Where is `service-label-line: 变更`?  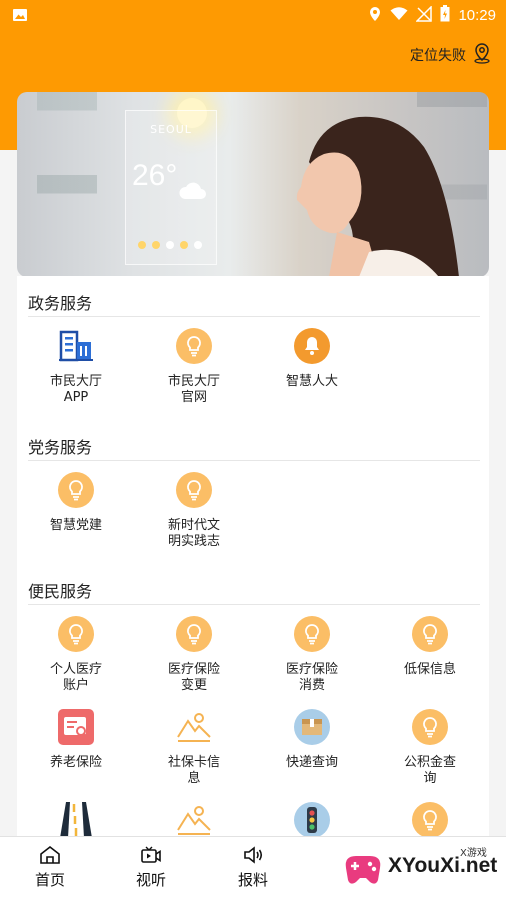 service-label-line: 变更 is located at coordinates (193, 685).